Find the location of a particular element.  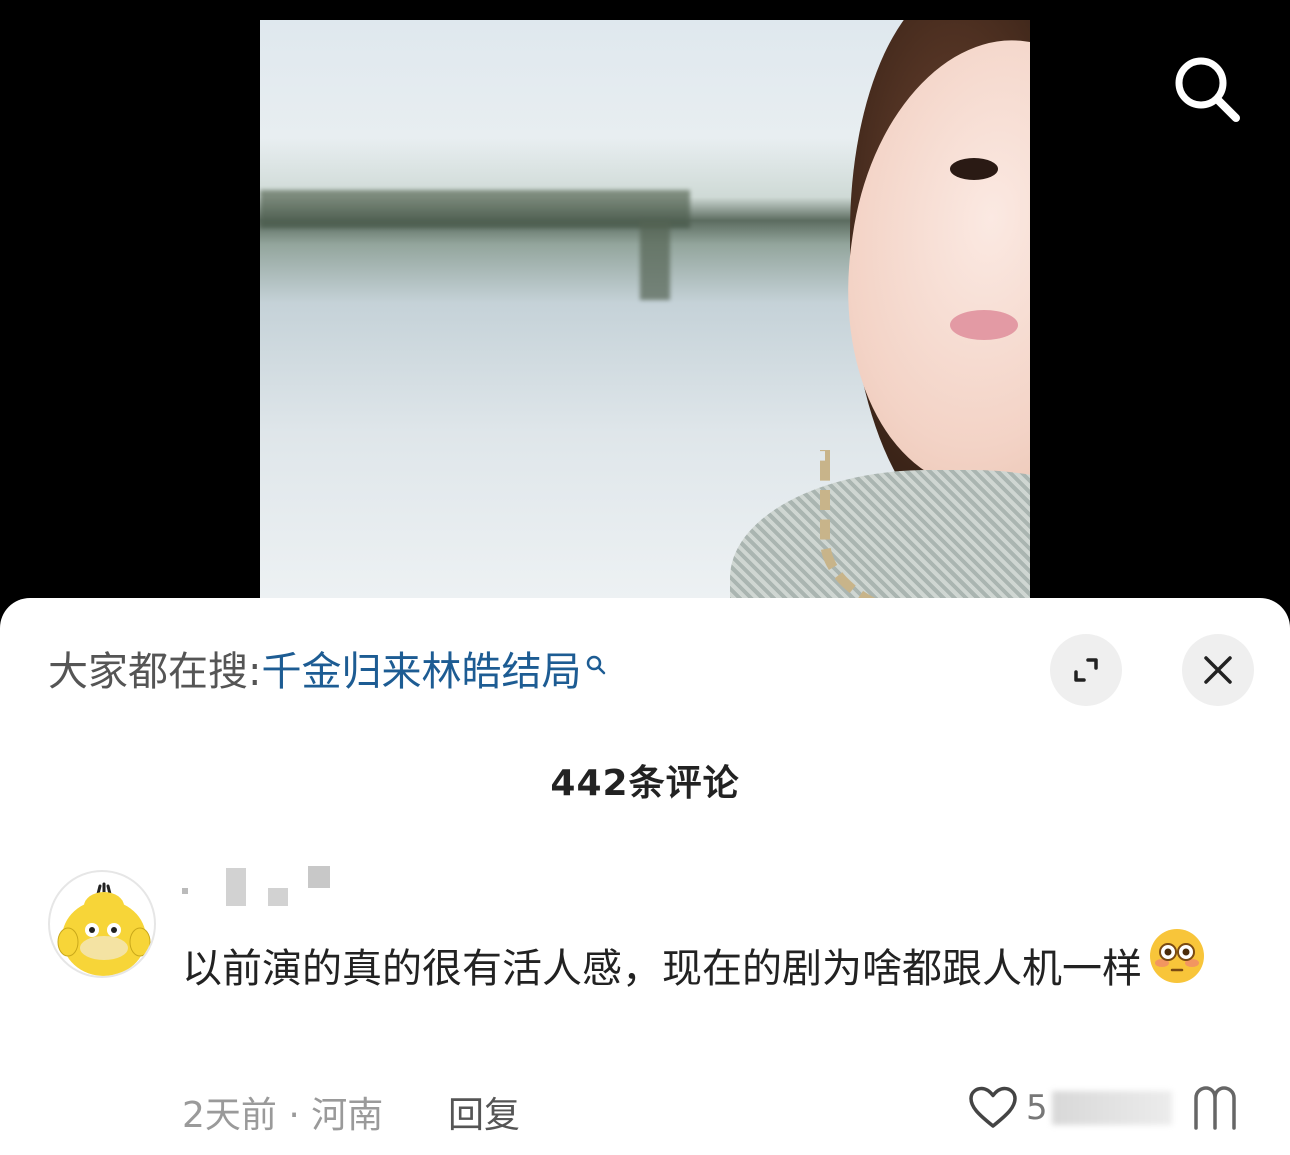

like-button: 5 is located at coordinates (1070, 1108).